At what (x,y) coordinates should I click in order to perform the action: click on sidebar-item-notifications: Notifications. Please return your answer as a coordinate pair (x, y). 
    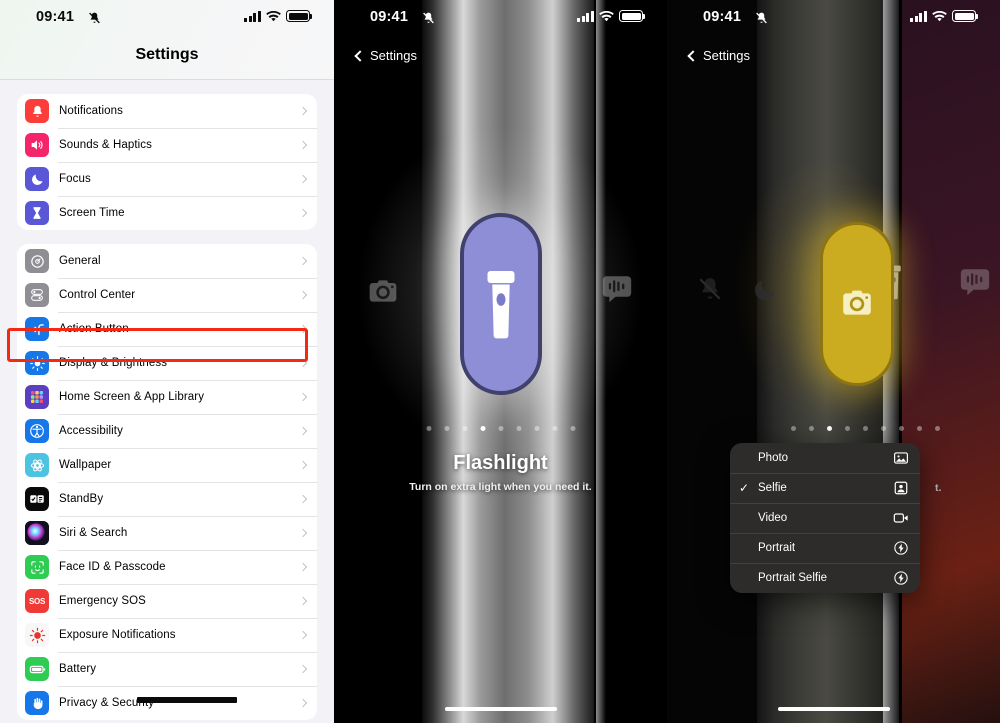
    Looking at the image, I should click on (167, 111).